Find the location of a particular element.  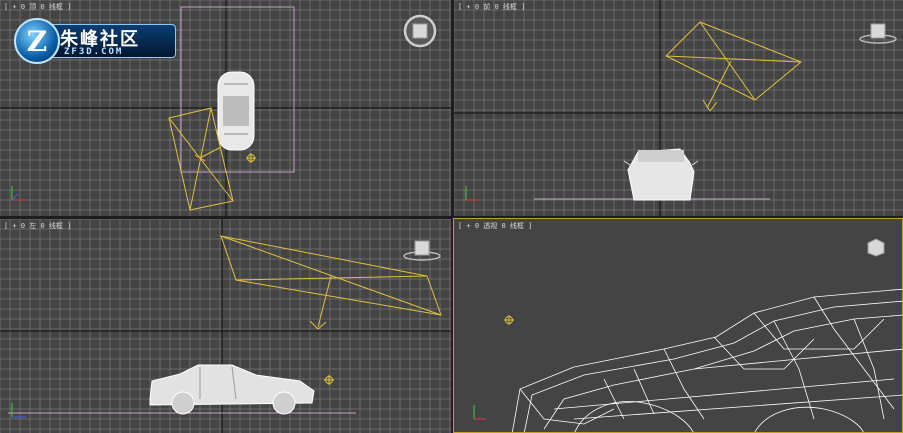

logo-icon: Z 朱峰社区 ZF3D.COM is located at coordinates (96, 41).